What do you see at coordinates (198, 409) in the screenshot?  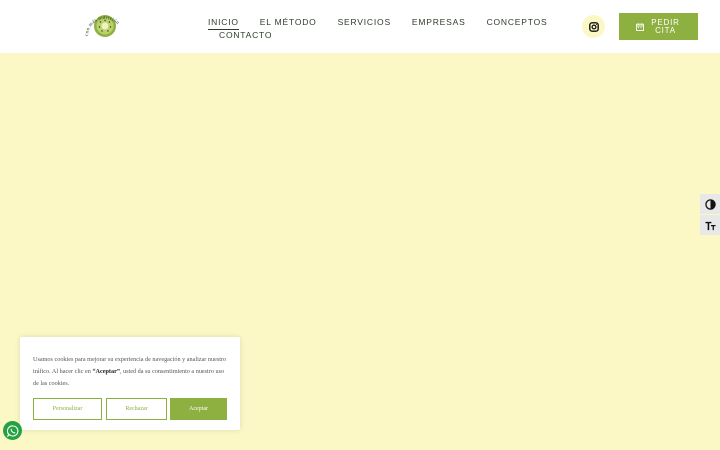 I see `cookie-accept-button: Aceptar` at bounding box center [198, 409].